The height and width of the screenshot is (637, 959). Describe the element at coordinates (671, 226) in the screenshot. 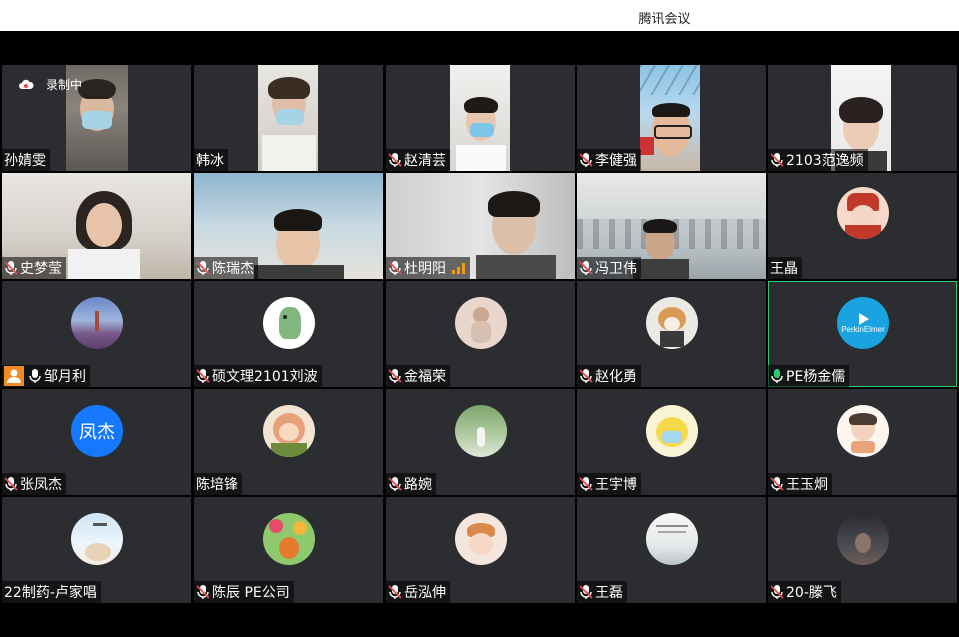

I see `participant-tile: 冯卫伟` at that location.